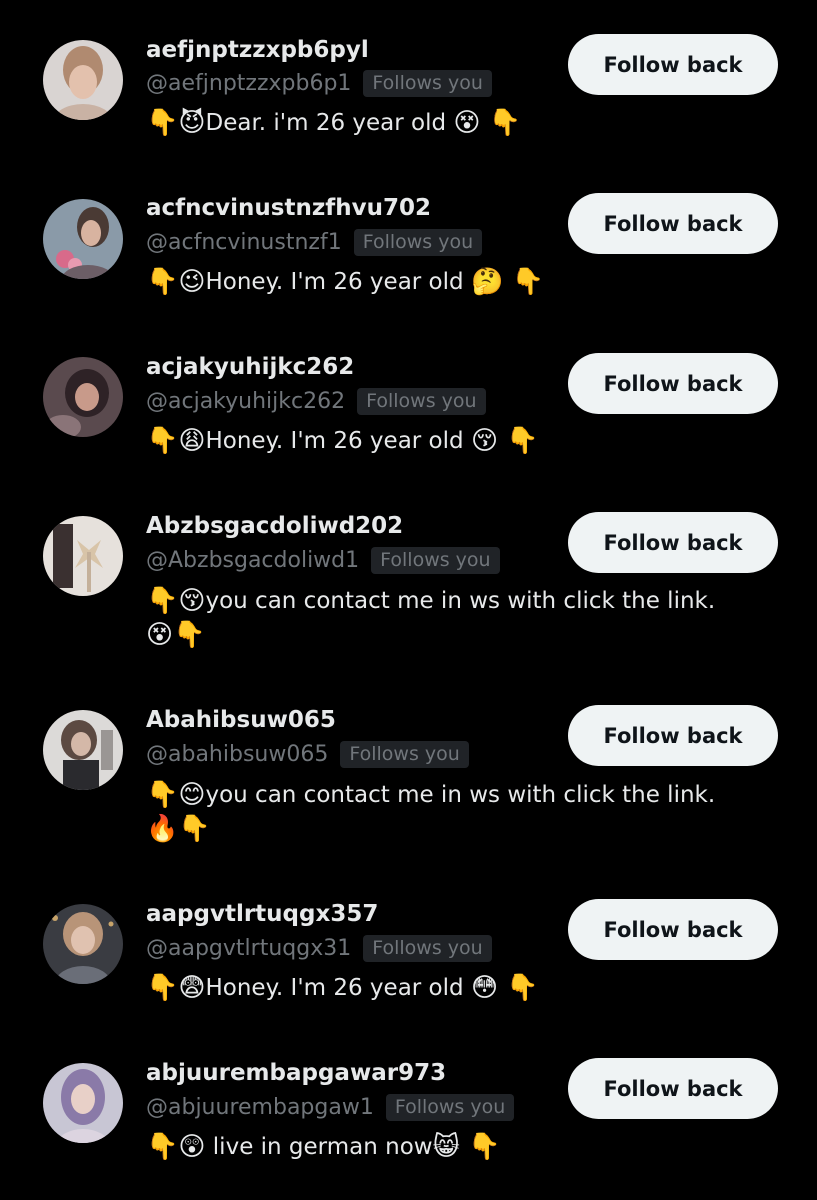  I want to click on handle: @abjuurembapgaw1, so click(260, 1107).